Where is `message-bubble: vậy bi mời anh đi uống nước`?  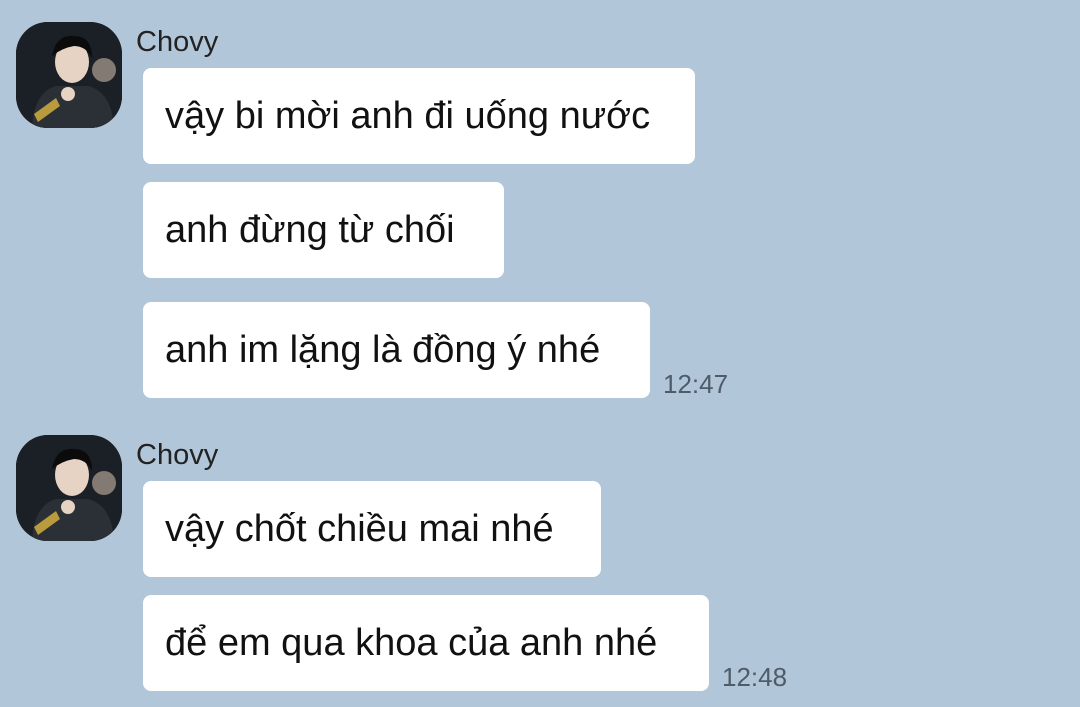
message-bubble: vậy bi mời anh đi uống nước is located at coordinates (419, 116).